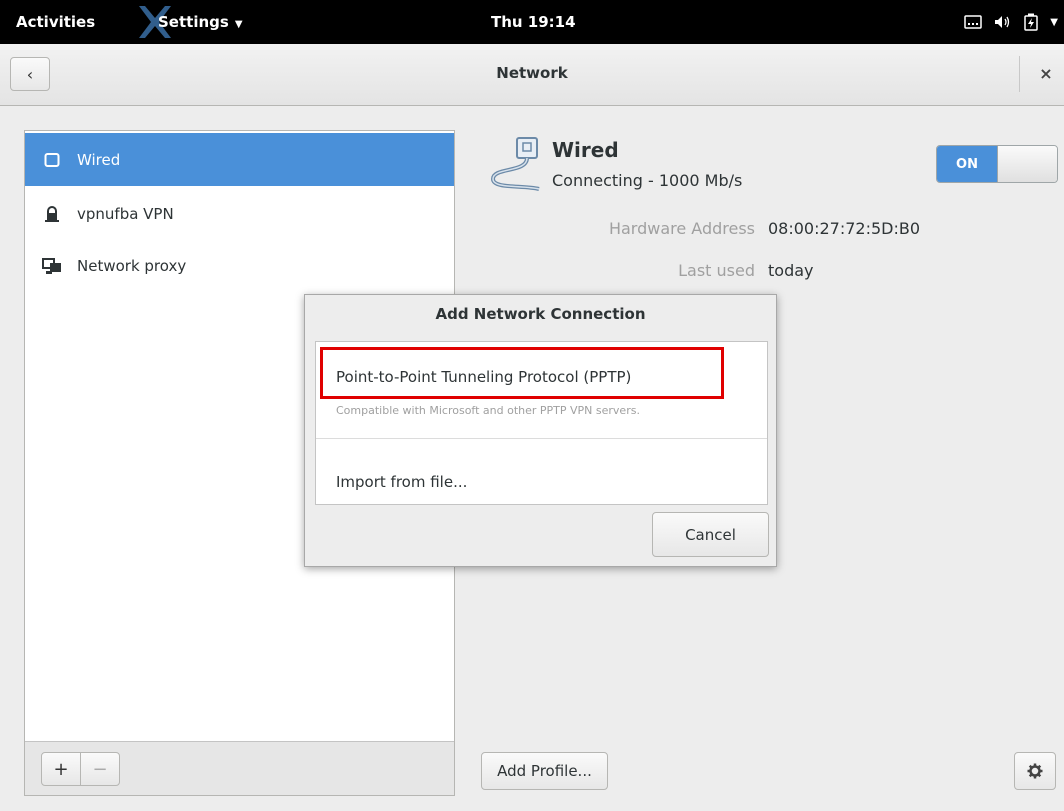 This screenshot has width=1064, height=811. I want to click on activities-button: Activities, so click(55, 22).